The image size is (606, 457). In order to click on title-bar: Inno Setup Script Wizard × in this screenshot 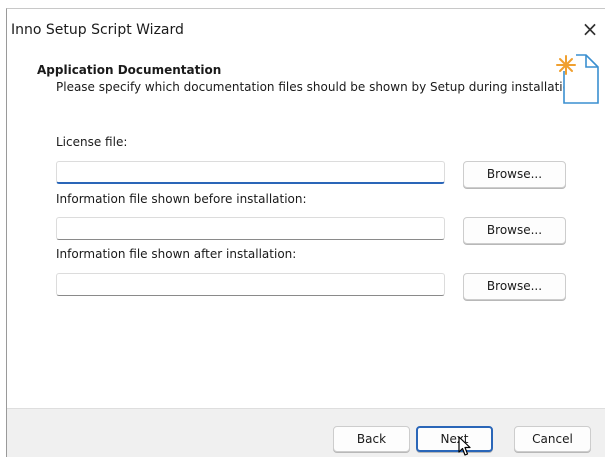, I will do `click(306, 28)`.